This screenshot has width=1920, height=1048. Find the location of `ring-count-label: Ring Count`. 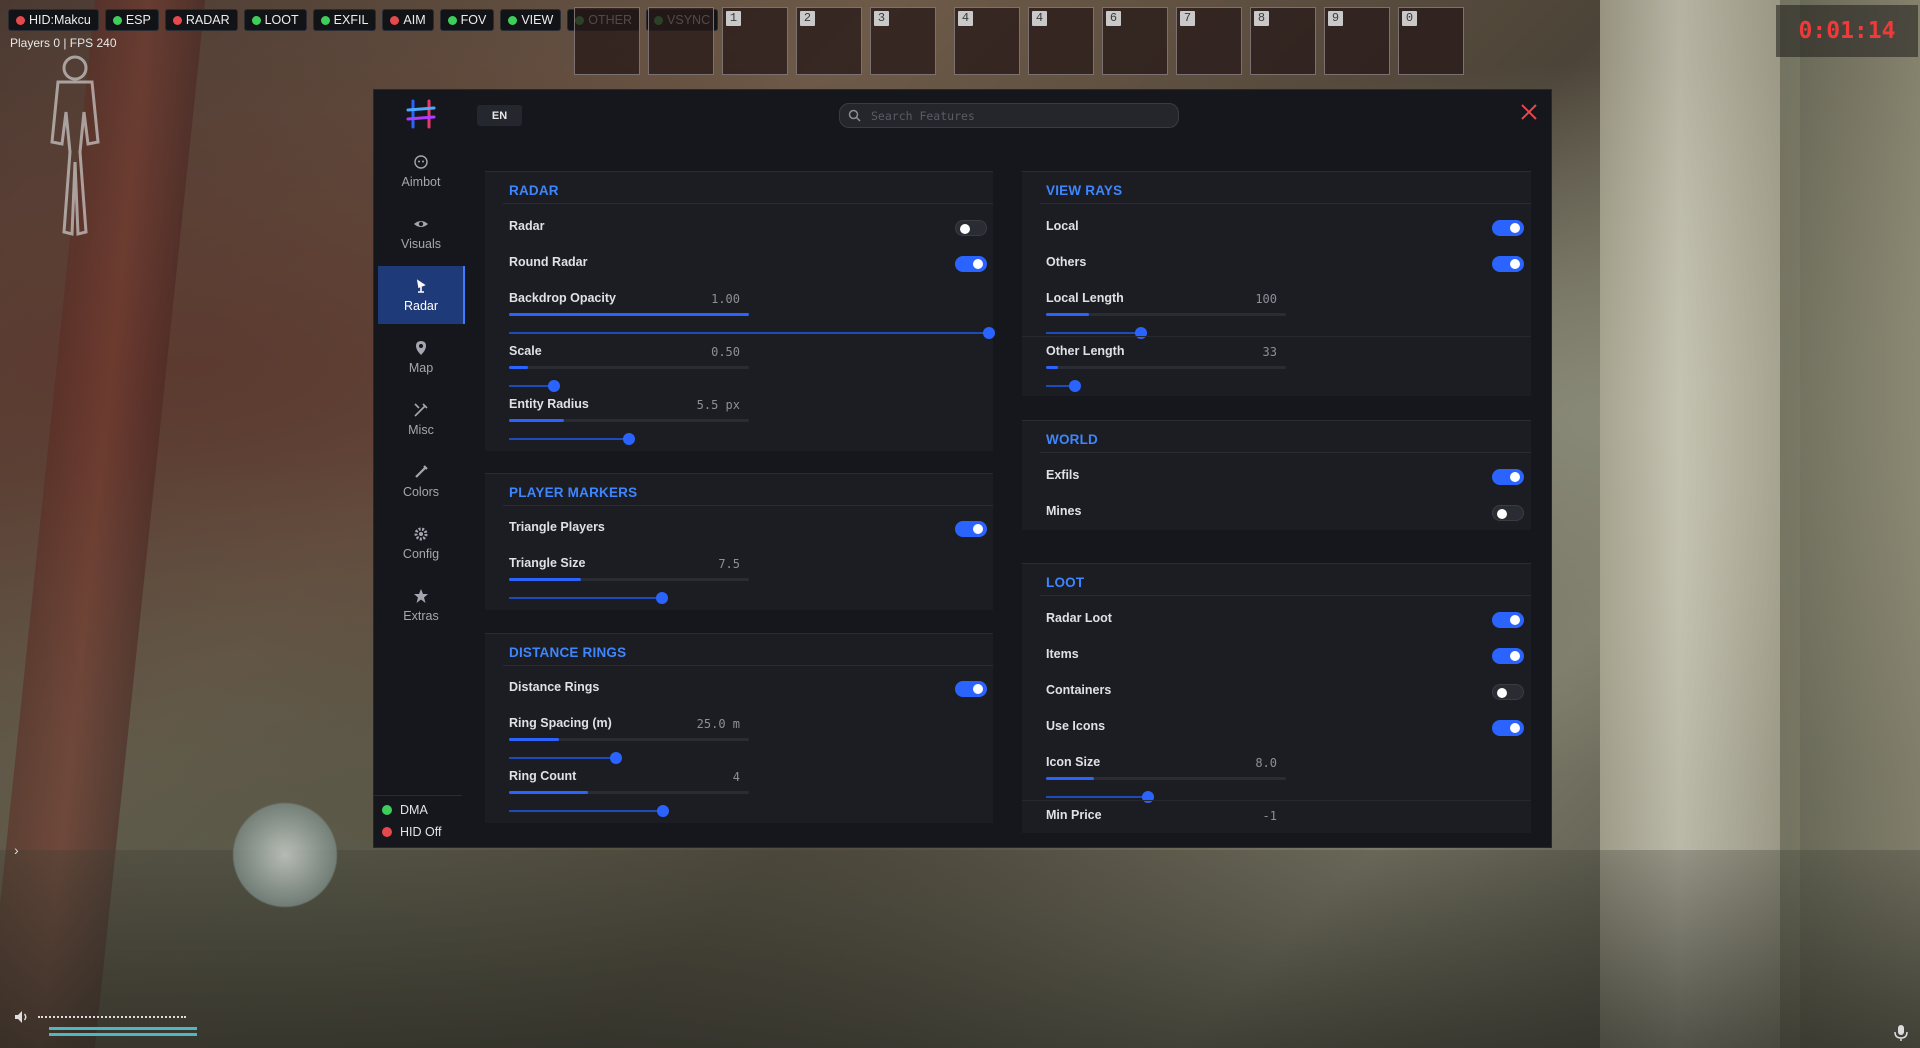

ring-count-label: Ring Count is located at coordinates (543, 776).